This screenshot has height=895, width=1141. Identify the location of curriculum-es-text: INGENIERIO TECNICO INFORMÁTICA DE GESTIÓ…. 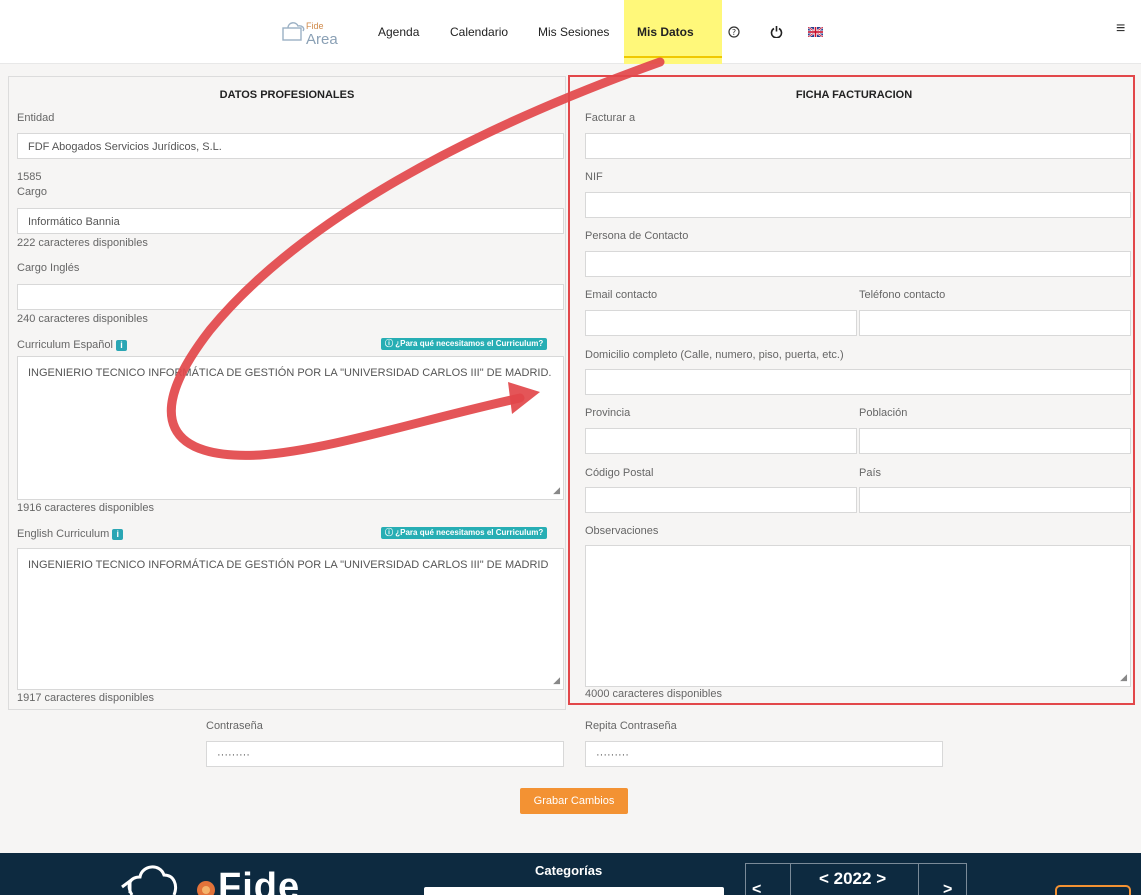
(290, 373).